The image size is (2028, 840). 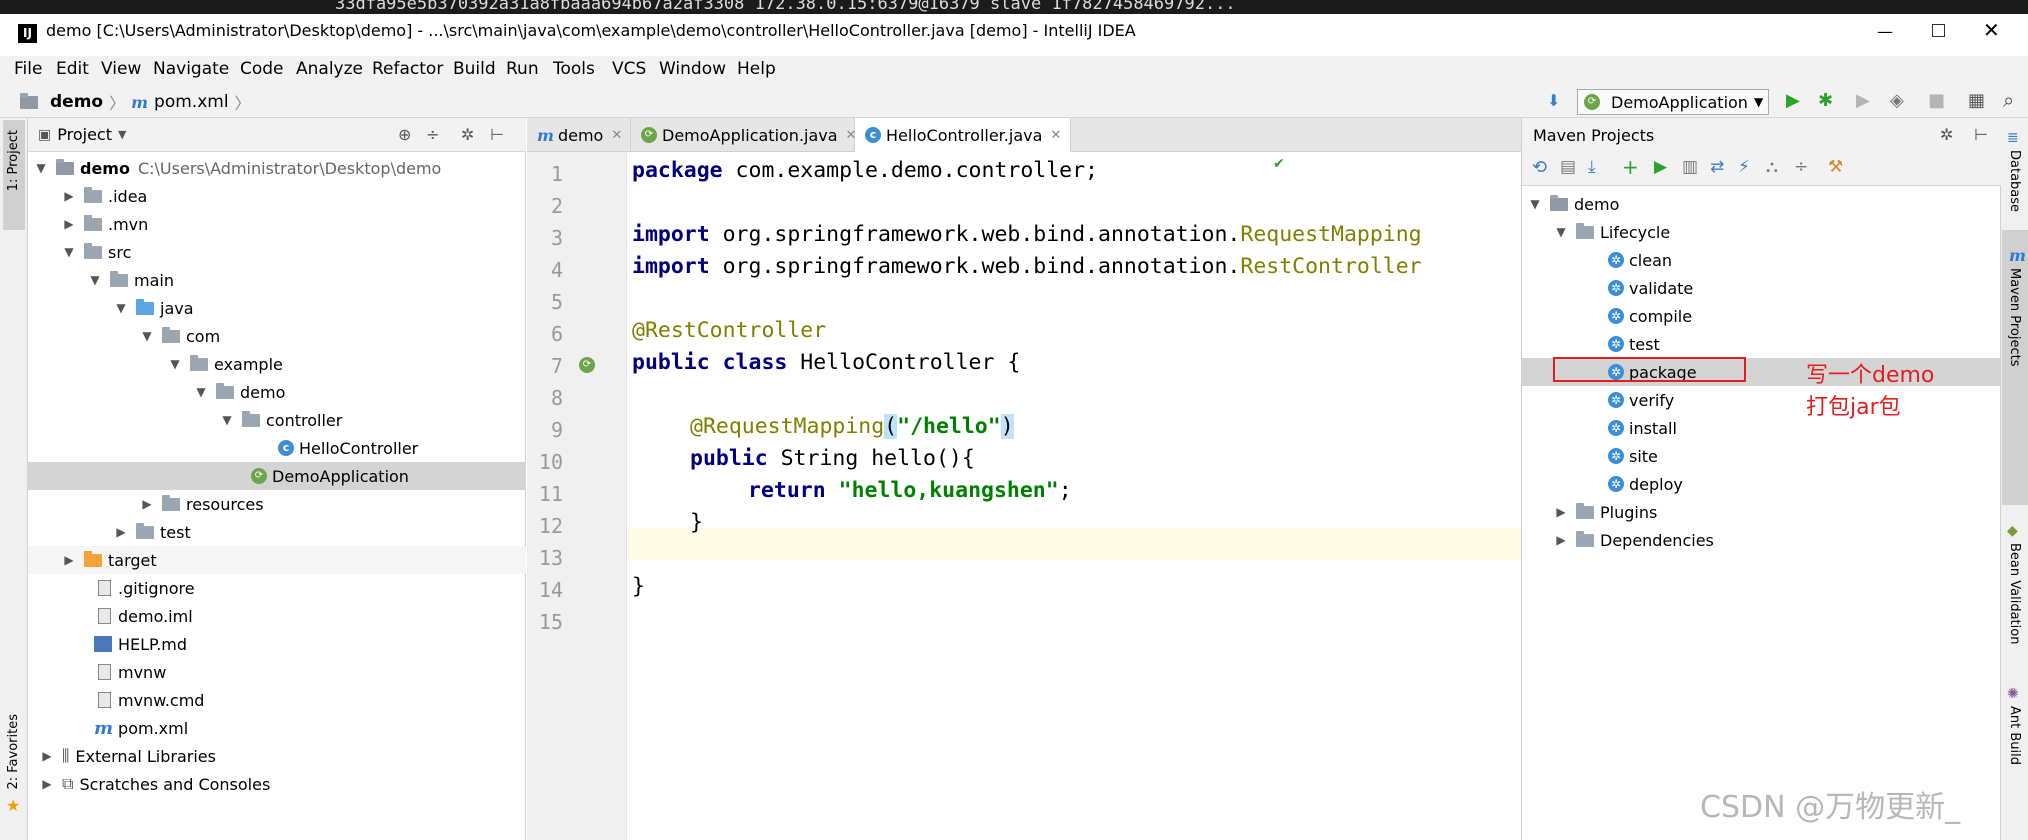 What do you see at coordinates (277, 224) in the screenshot?
I see `tree-item: ▶ .mvn` at bounding box center [277, 224].